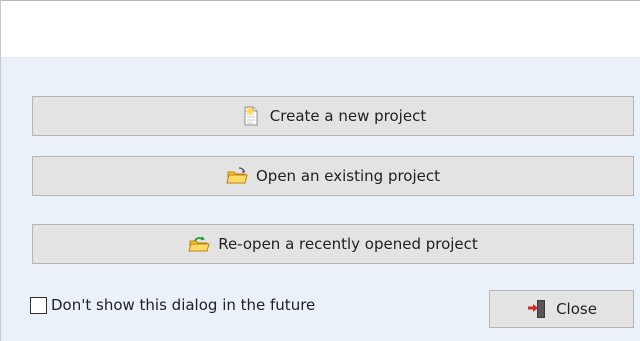 This screenshot has width=640, height=341. What do you see at coordinates (183, 305) in the screenshot?
I see `dont-show-label: Don't show this dialog in the future` at bounding box center [183, 305].